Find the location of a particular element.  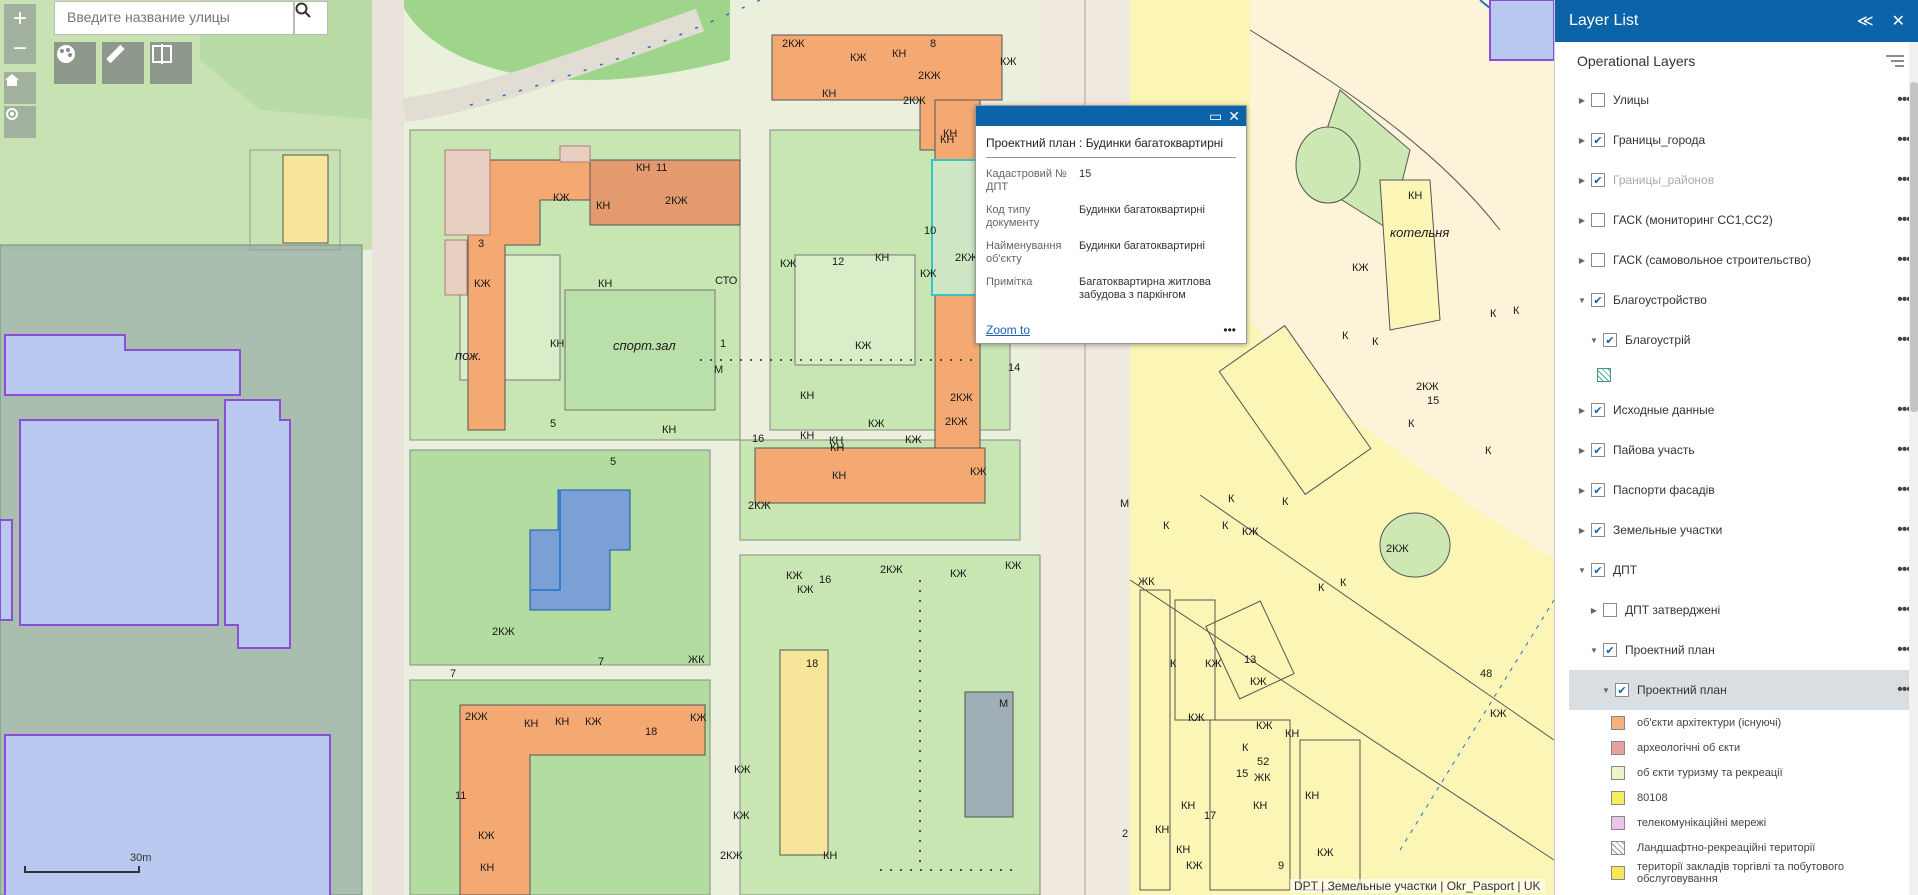

layer-name: Земельные участки is located at coordinates (1668, 530).